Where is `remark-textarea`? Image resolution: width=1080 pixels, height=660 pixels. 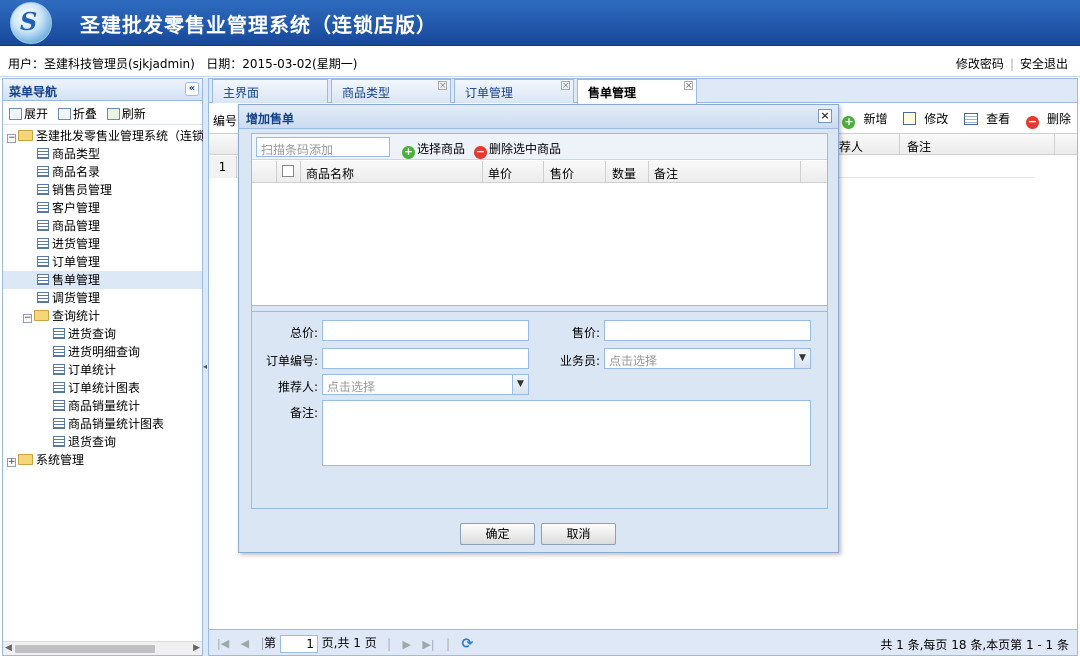 remark-textarea is located at coordinates (566, 433).